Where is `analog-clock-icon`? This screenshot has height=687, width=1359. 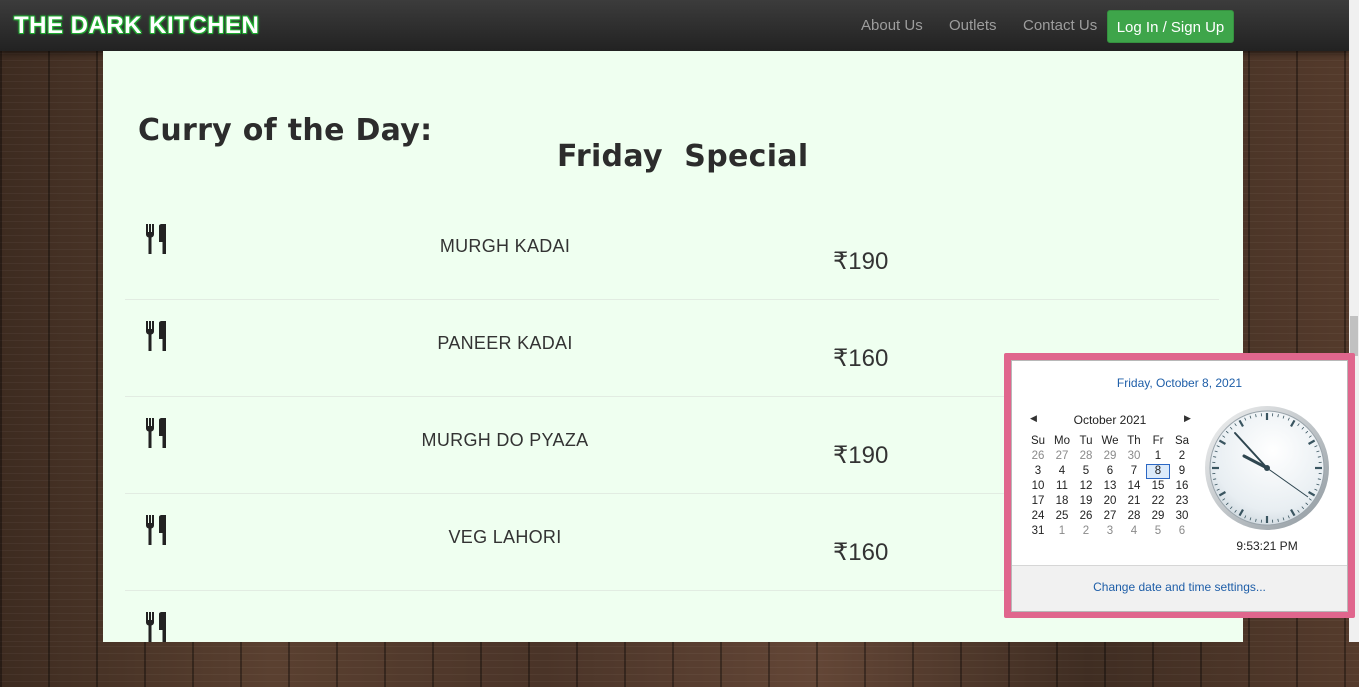 analog-clock-icon is located at coordinates (1267, 468).